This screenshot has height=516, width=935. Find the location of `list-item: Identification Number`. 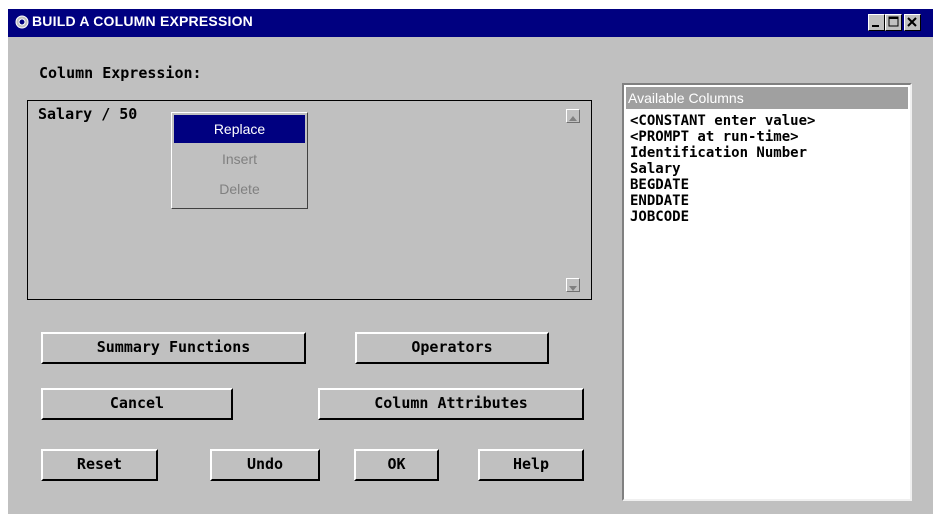

list-item: Identification Number is located at coordinates (722, 153).